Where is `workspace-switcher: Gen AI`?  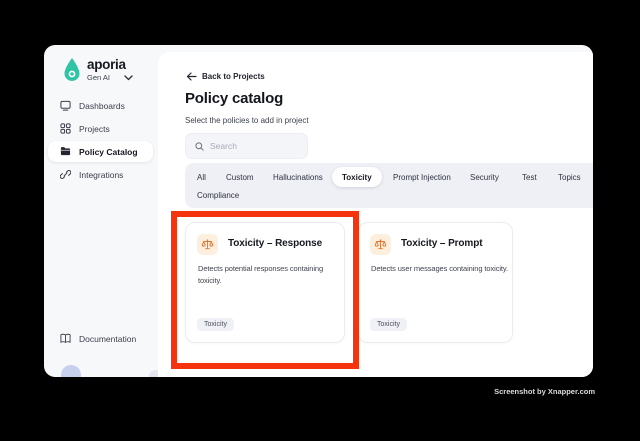 workspace-switcher: Gen AI is located at coordinates (110, 77).